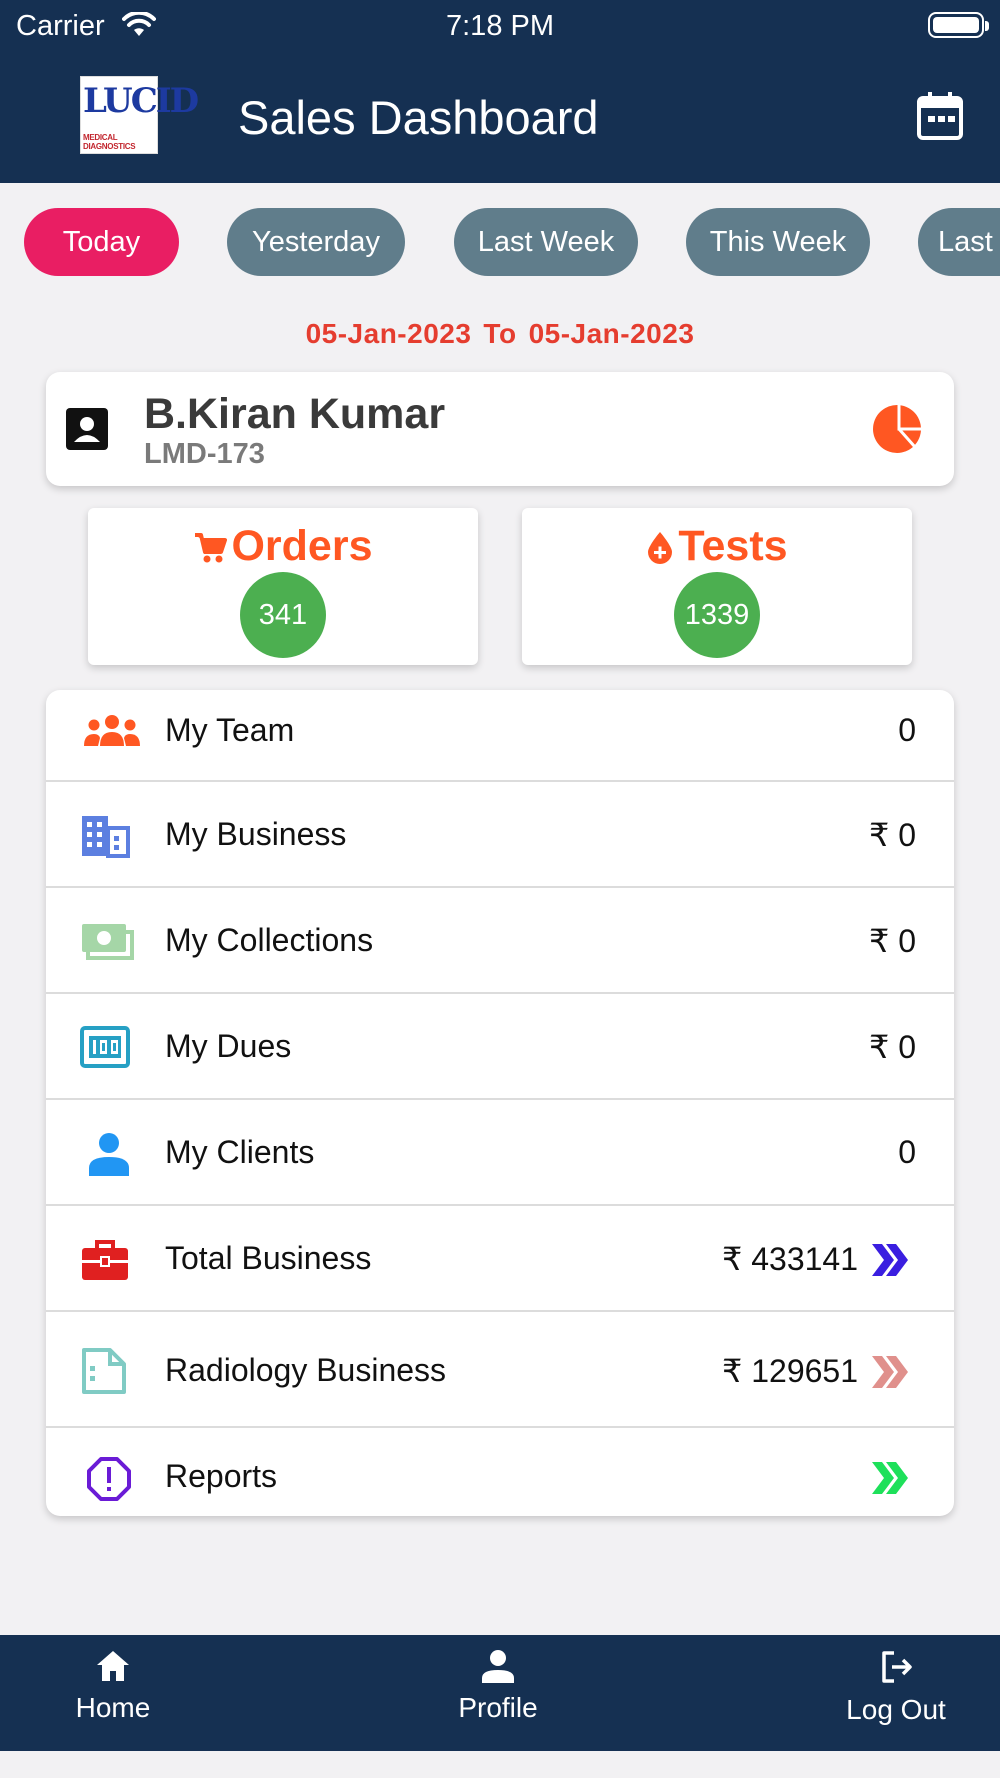  What do you see at coordinates (498, 1707) in the screenshot?
I see `nav-label: Profile` at bounding box center [498, 1707].